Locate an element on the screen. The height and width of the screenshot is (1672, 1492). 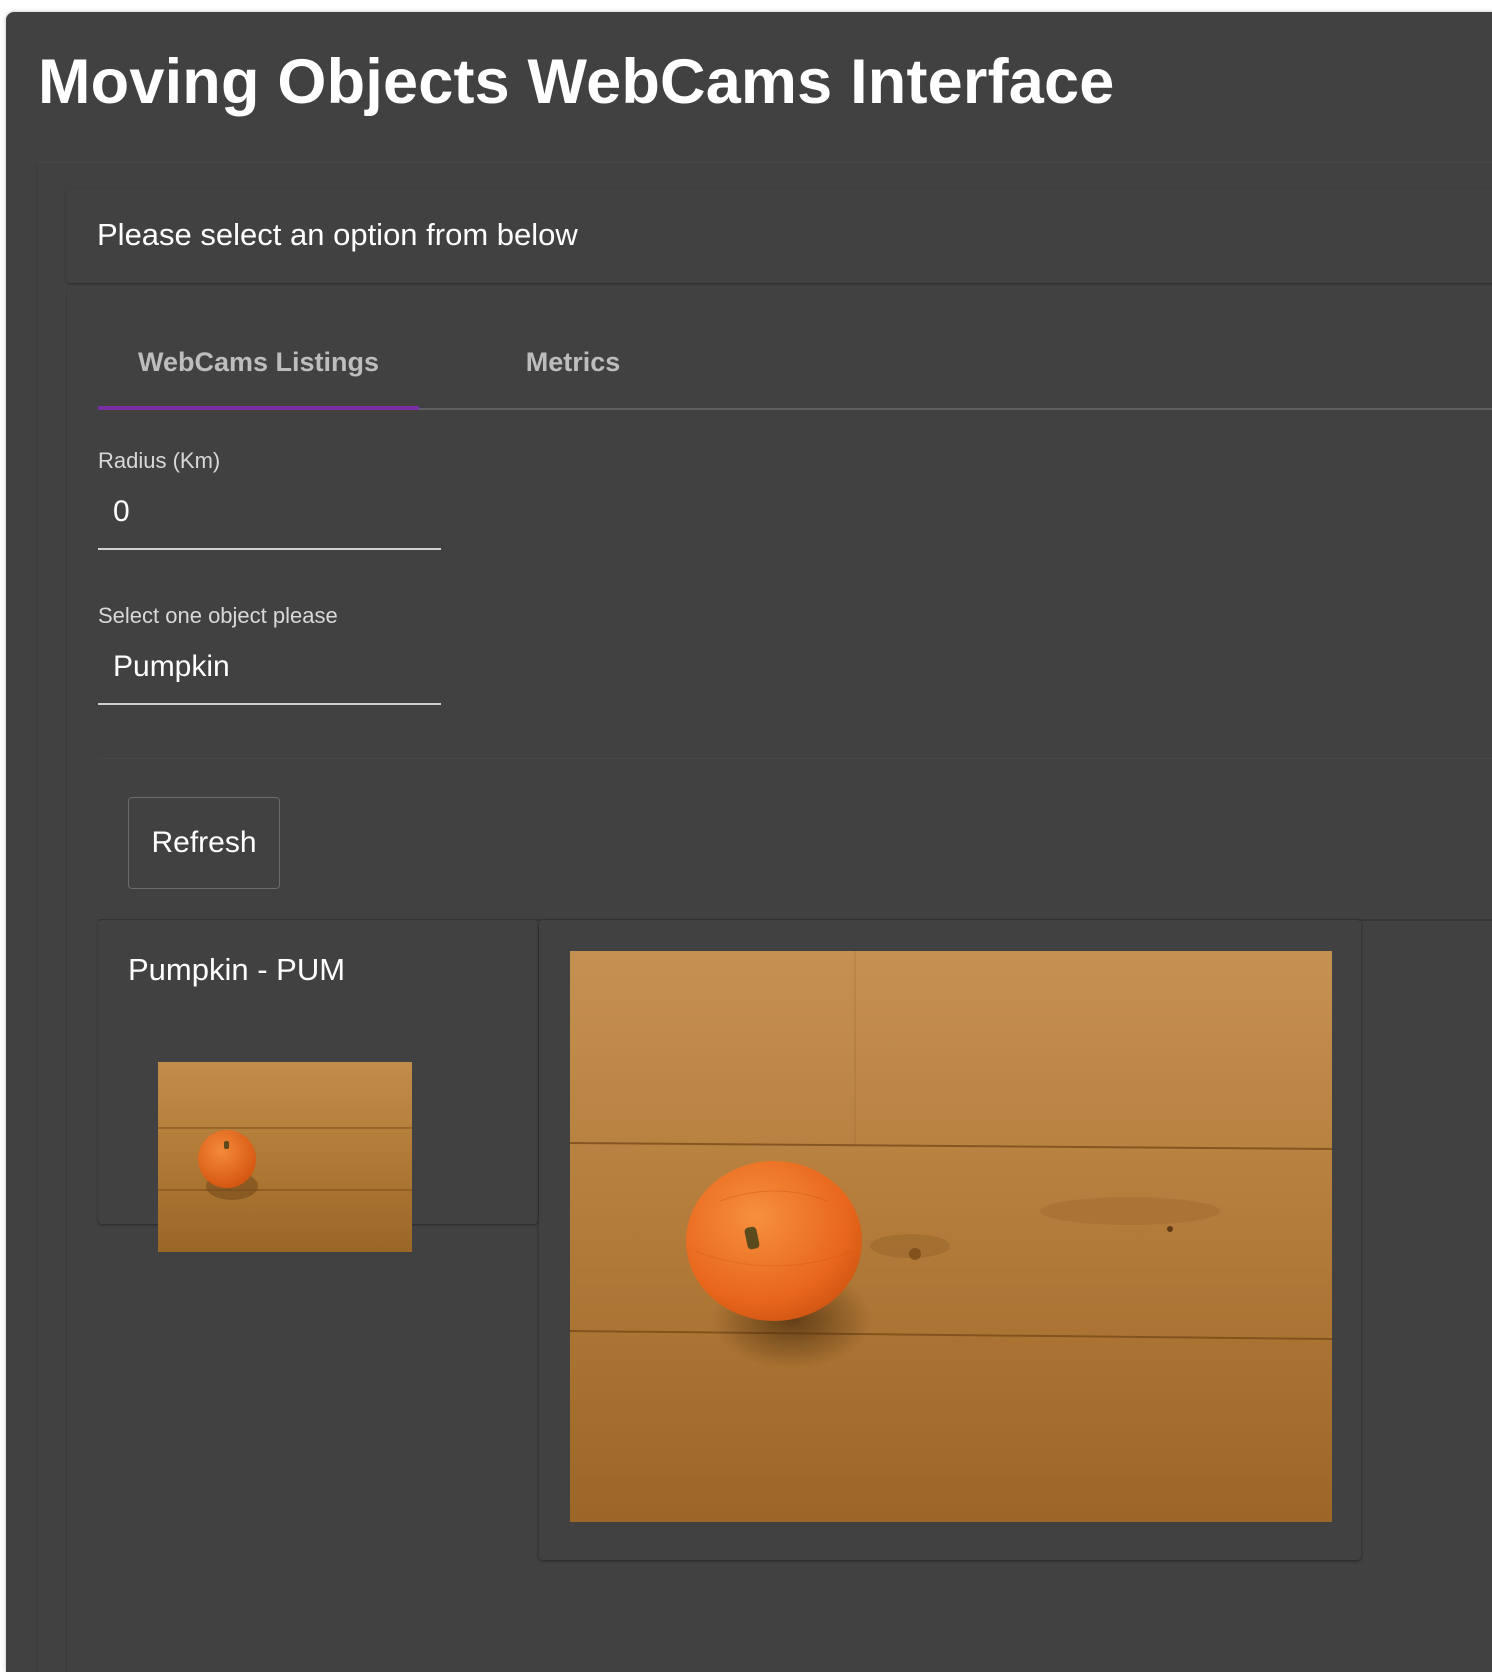
object-label: Select one object please is located at coordinates (218, 615).